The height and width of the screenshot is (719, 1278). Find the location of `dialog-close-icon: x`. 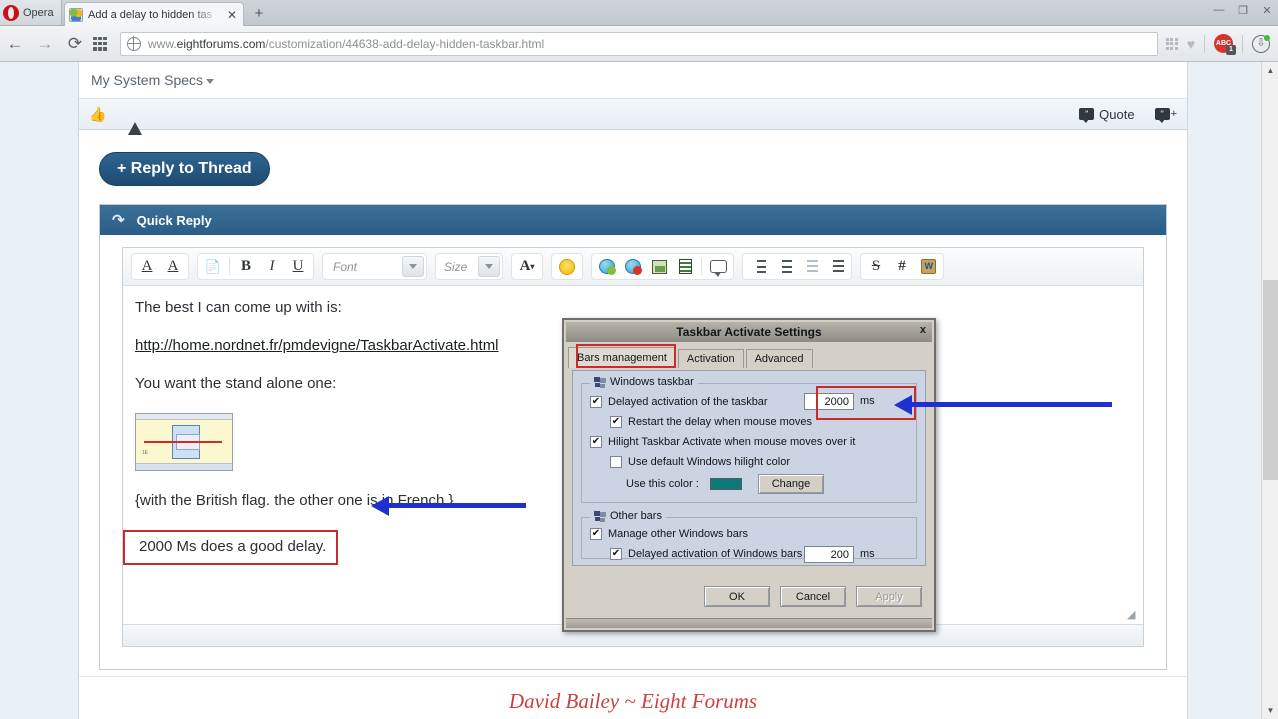

dialog-close-icon: x is located at coordinates (923, 330).